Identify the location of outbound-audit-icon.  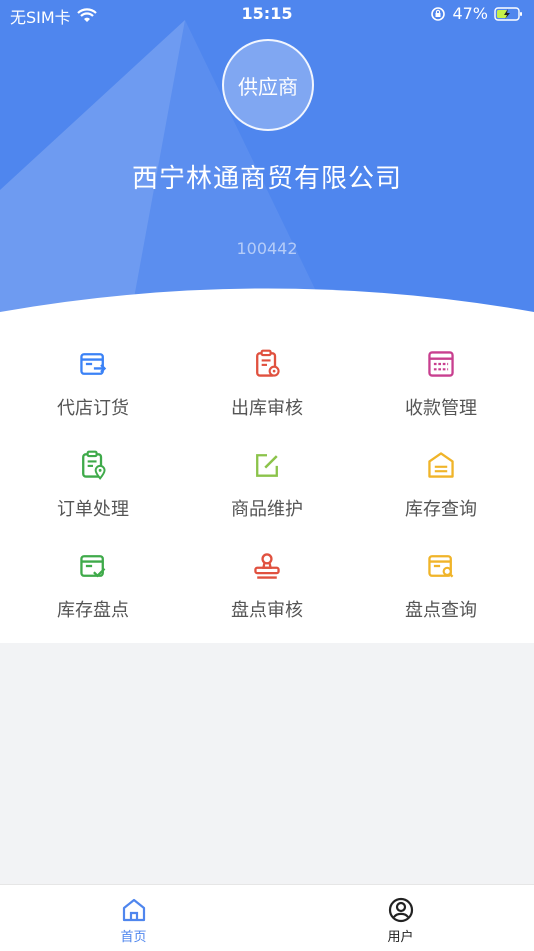
(268, 363).